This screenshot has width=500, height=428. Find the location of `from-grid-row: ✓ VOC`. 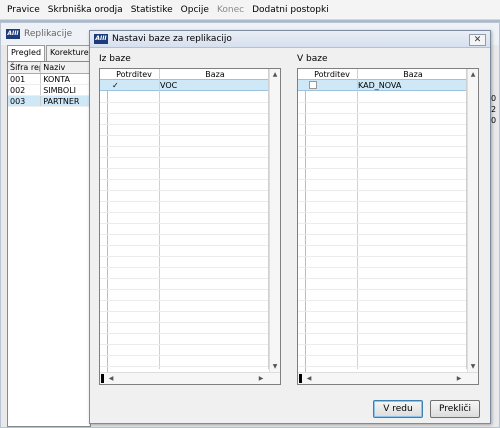

from-grid-row: ✓ VOC is located at coordinates (190, 85).